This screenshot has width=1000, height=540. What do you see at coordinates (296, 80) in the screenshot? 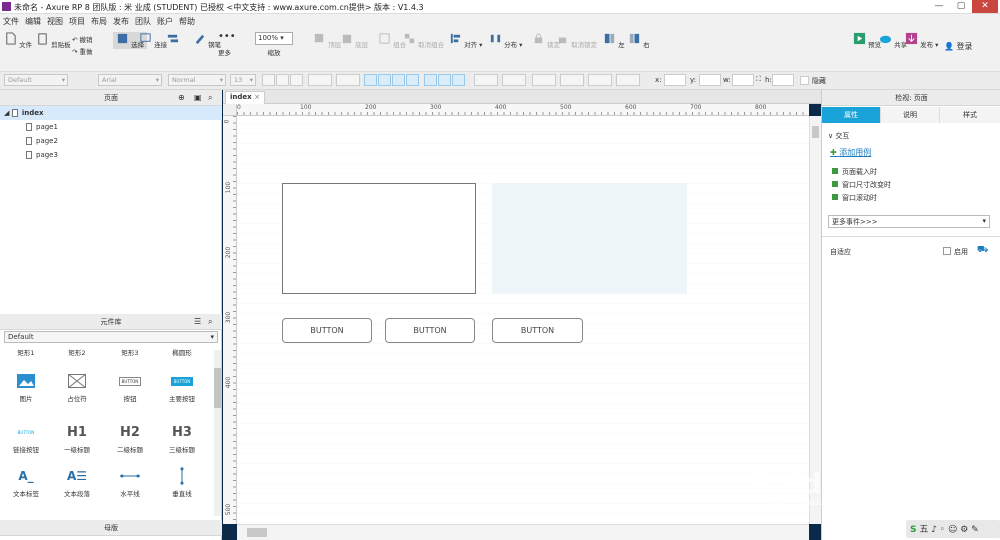
I see `underline-button` at bounding box center [296, 80].